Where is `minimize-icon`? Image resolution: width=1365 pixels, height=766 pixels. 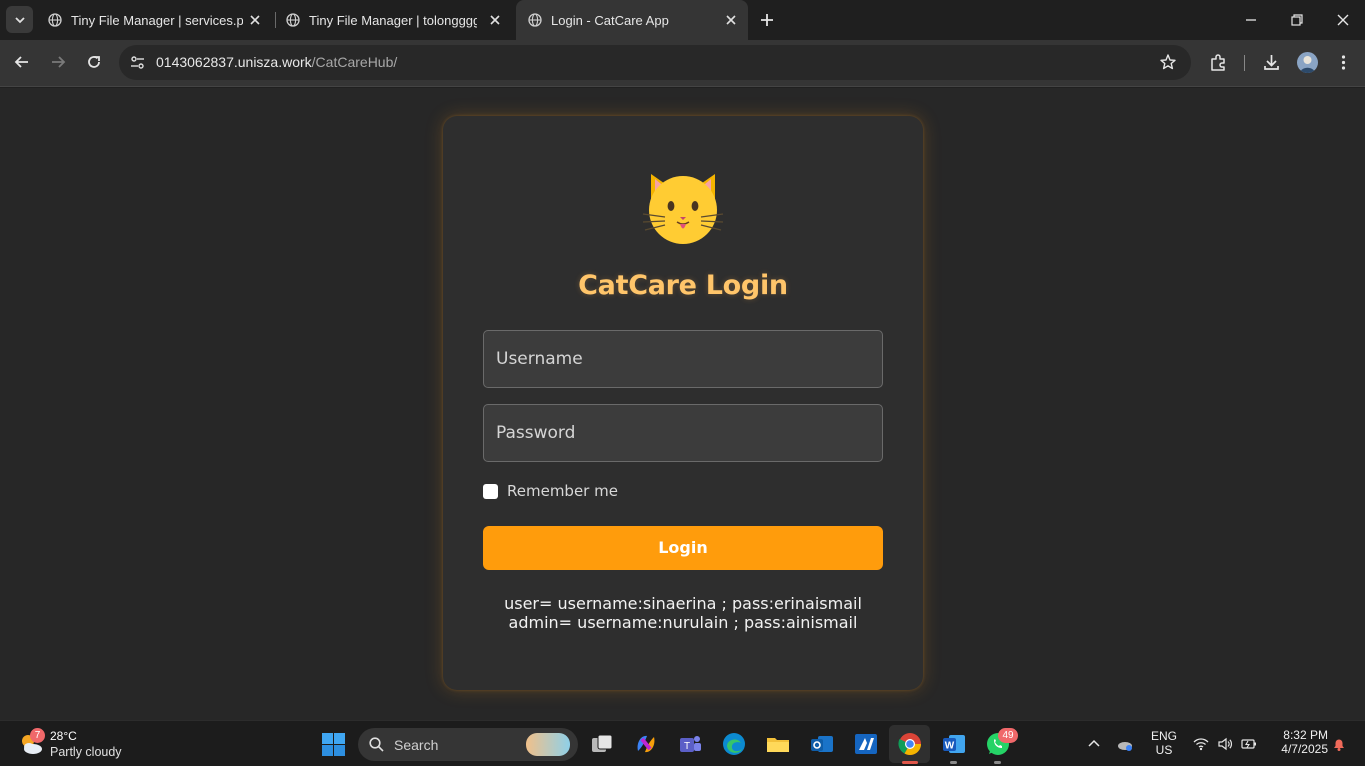
minimize-icon is located at coordinates (1251, 20).